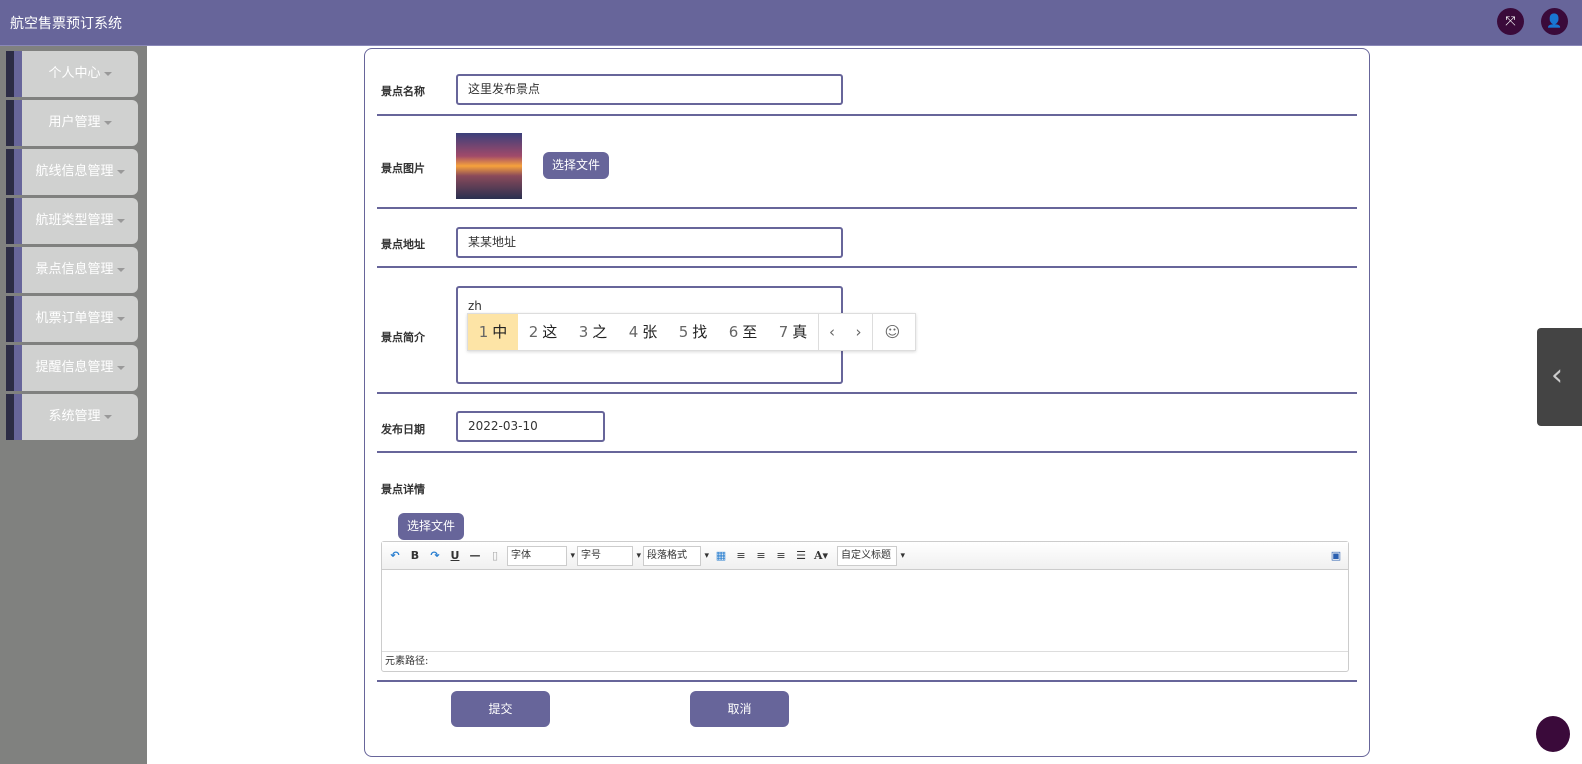 The height and width of the screenshot is (764, 1582). Describe the element at coordinates (415, 555) in the screenshot. I see `bold-icon: B` at that location.